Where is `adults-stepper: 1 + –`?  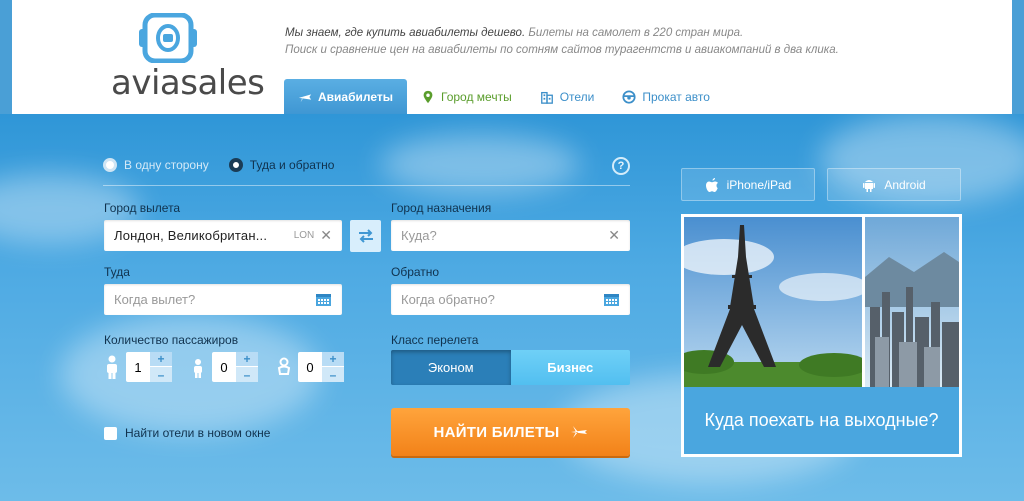 adults-stepper: 1 + – is located at coordinates (138, 367).